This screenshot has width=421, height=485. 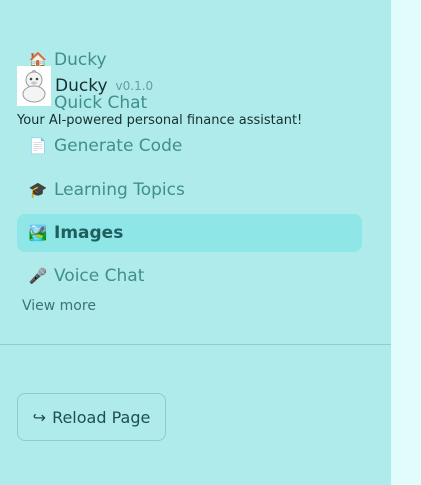 What do you see at coordinates (195, 344) in the screenshot?
I see `sidebar-divider` at bounding box center [195, 344].